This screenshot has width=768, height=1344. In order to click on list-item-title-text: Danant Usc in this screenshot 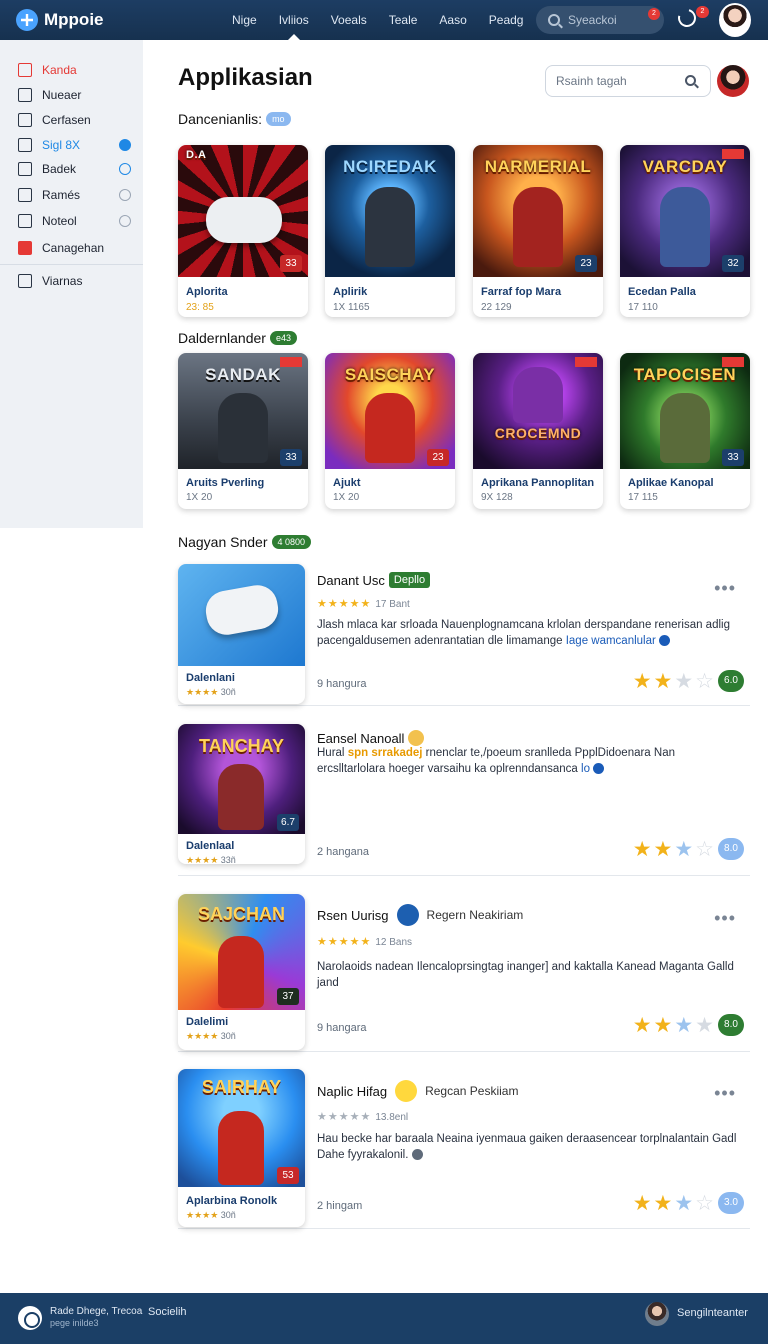, I will do `click(351, 580)`.